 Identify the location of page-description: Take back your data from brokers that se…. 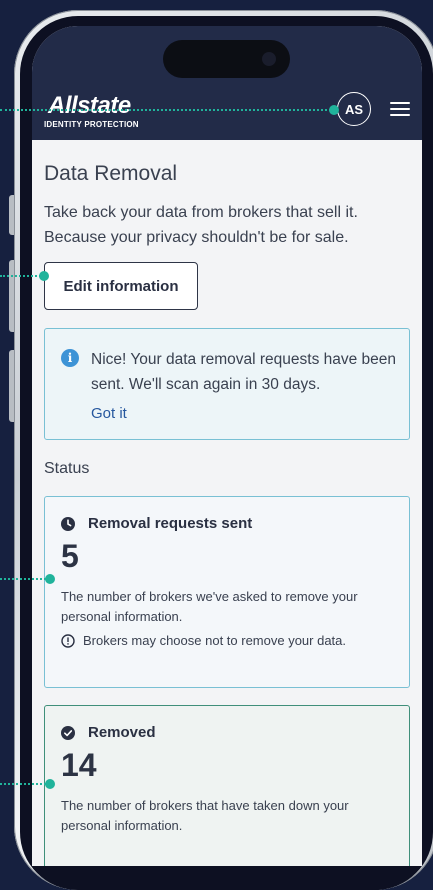
(201, 225).